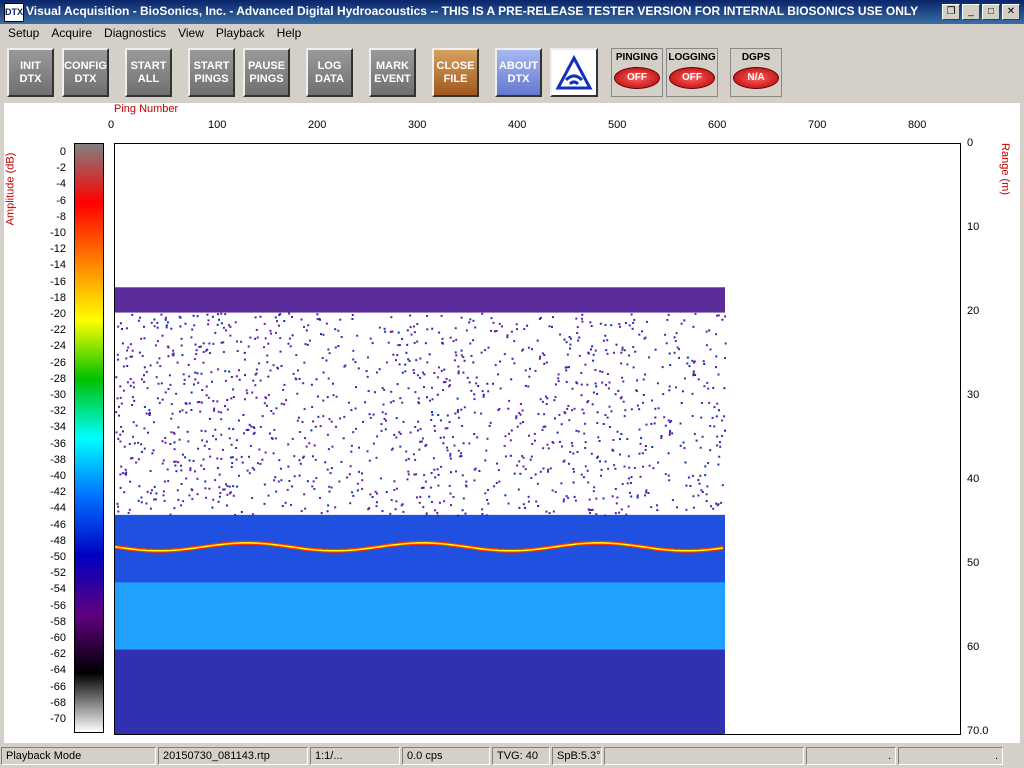 The width and height of the screenshot is (1024, 768). I want to click on status-filename: 20150730_081143.rtp, so click(233, 756).